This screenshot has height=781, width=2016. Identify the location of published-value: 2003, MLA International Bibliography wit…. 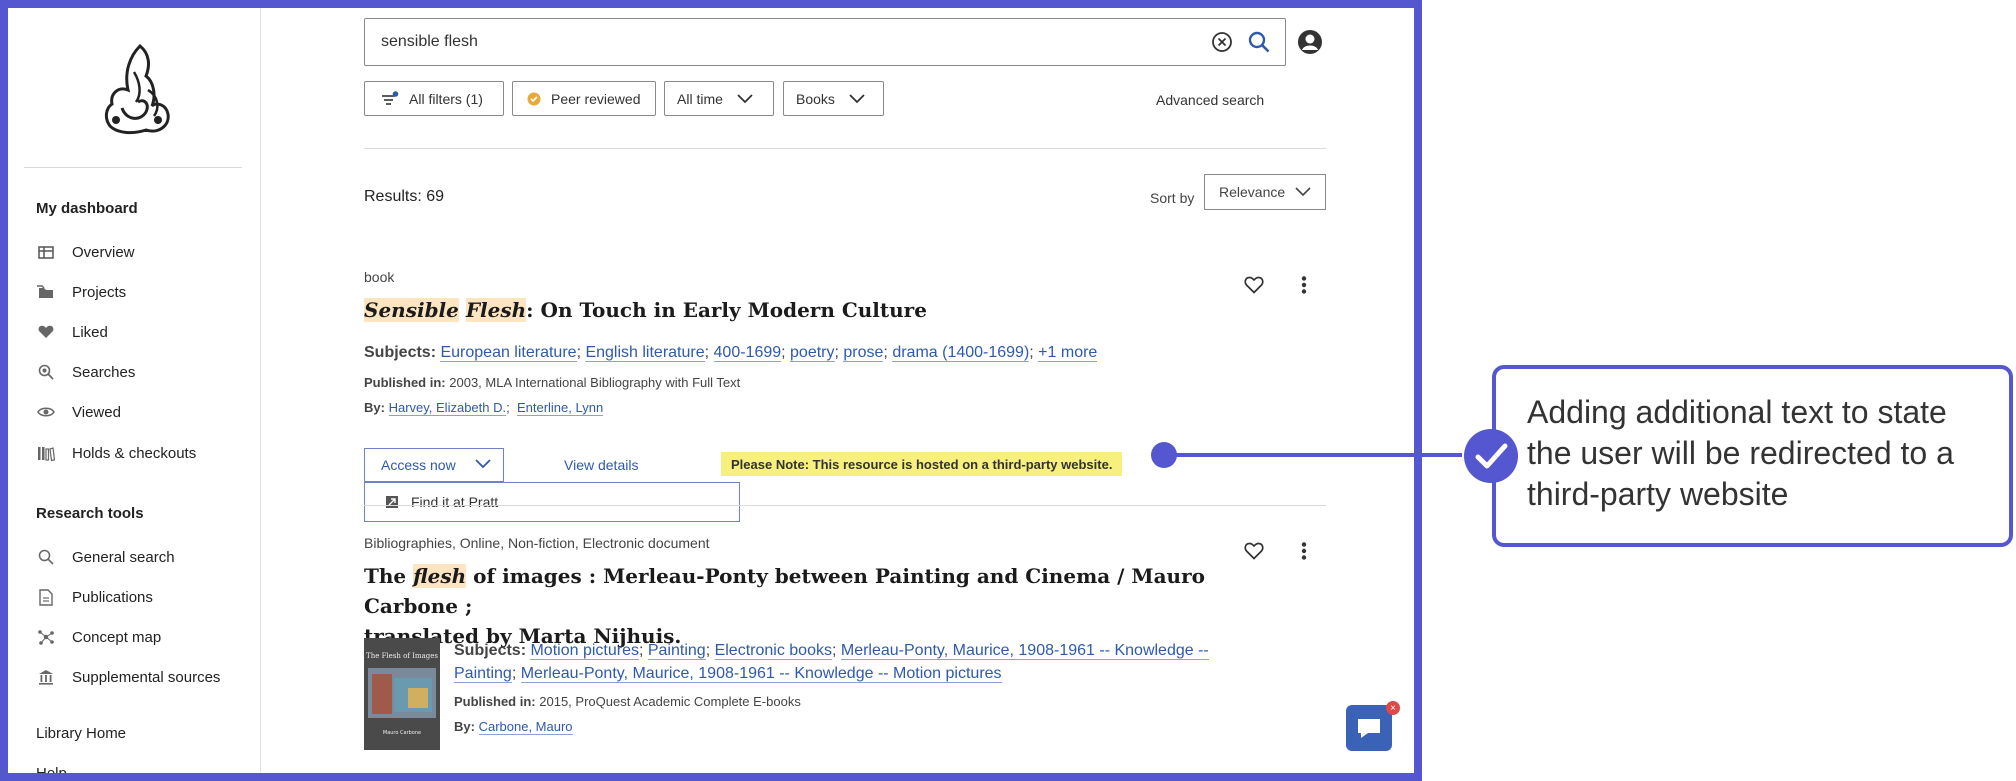
(595, 382).